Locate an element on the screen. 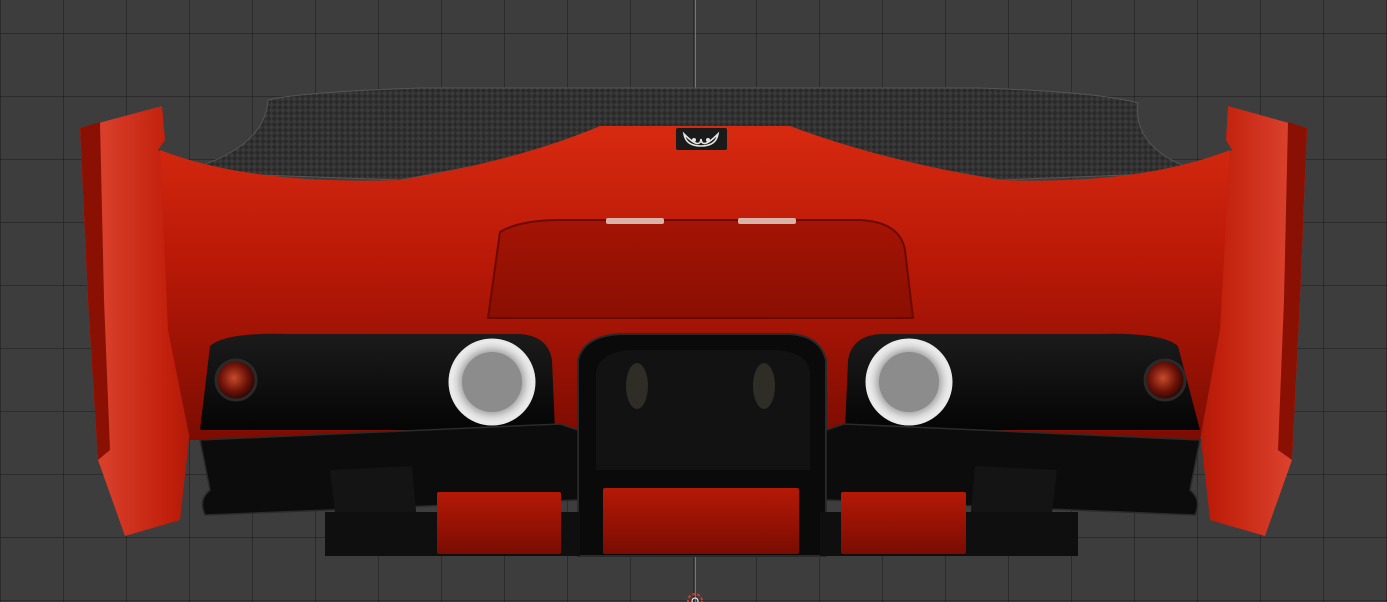 Image resolution: width=1387 pixels, height=602 pixels. left-sensor is located at coordinates (637, 386).